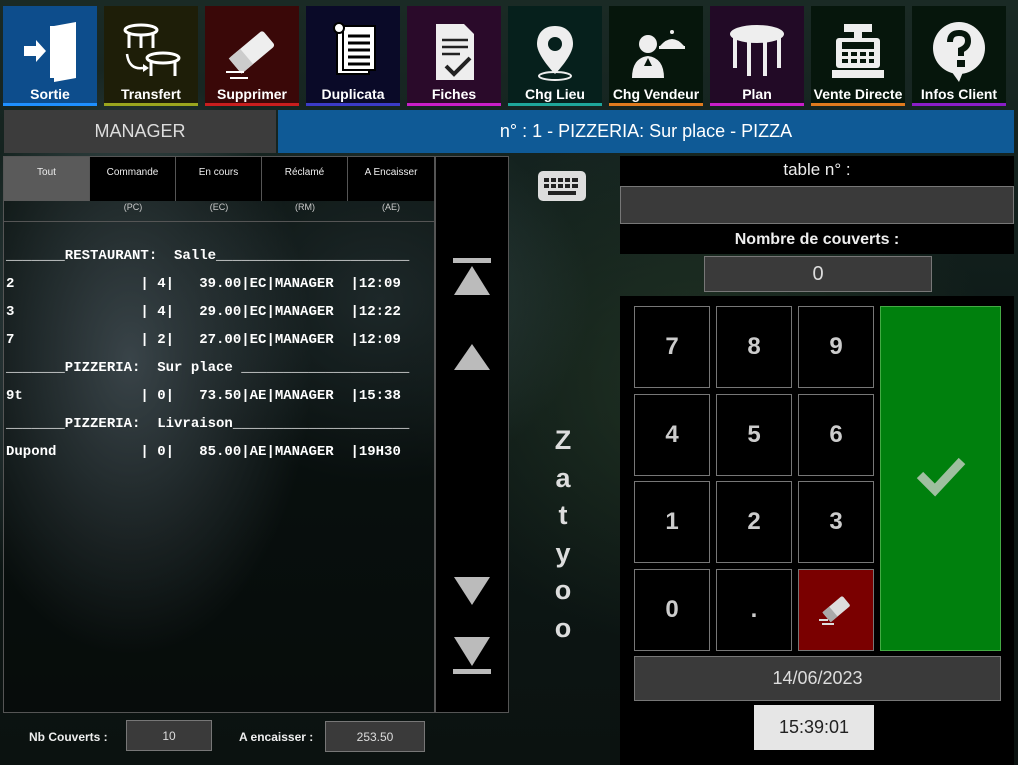  I want to click on brand-logo: Zatyoo, so click(563, 534).